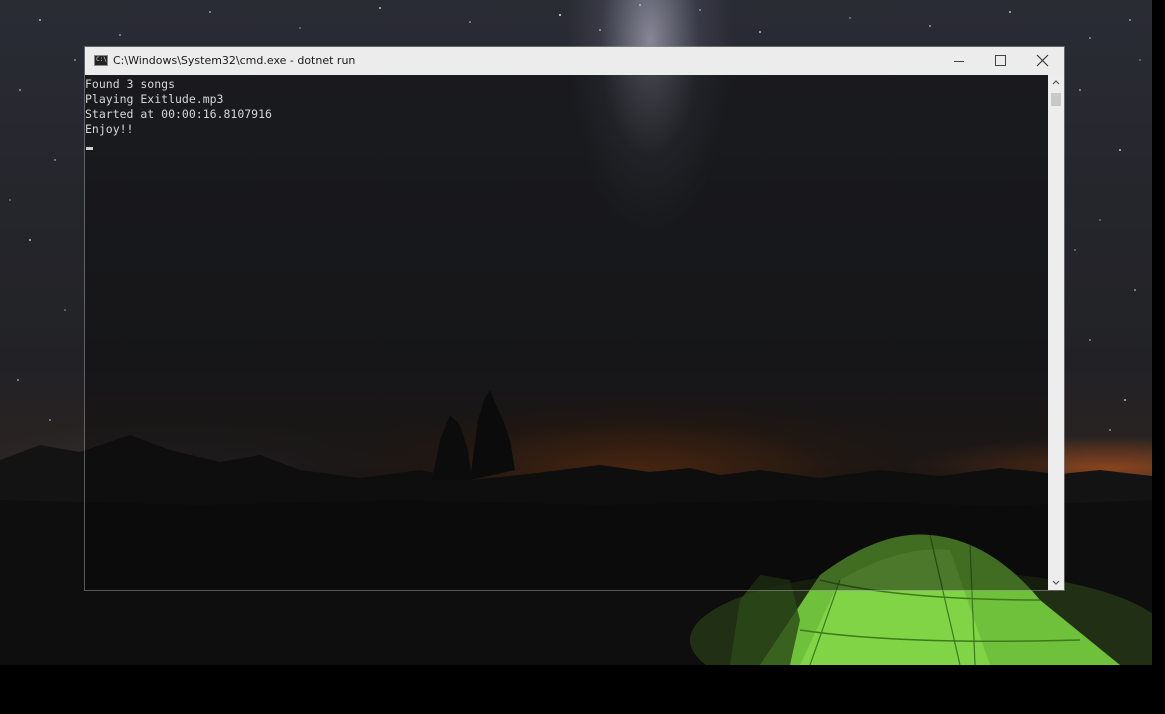  I want to click on window-title: C:\Windows\System32\cmd.exe - dotnet run, so click(234, 60).